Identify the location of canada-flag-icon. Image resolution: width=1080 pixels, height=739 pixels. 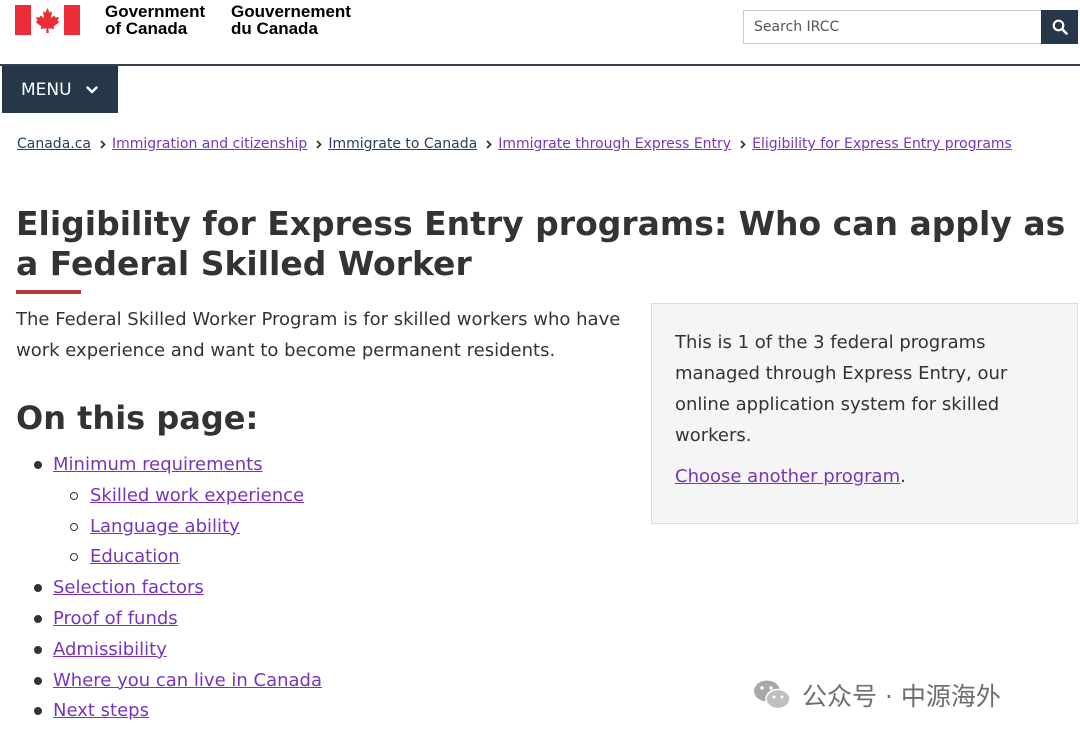
(47, 20).